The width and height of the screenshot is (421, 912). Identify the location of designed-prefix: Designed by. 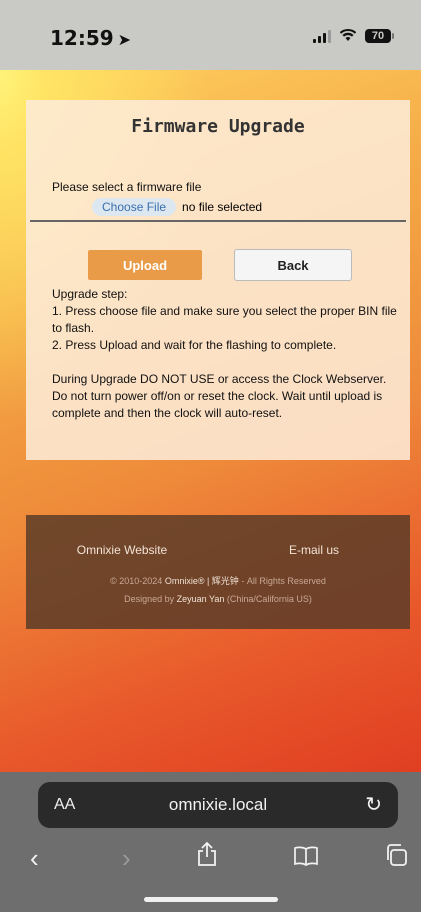
(149, 599).